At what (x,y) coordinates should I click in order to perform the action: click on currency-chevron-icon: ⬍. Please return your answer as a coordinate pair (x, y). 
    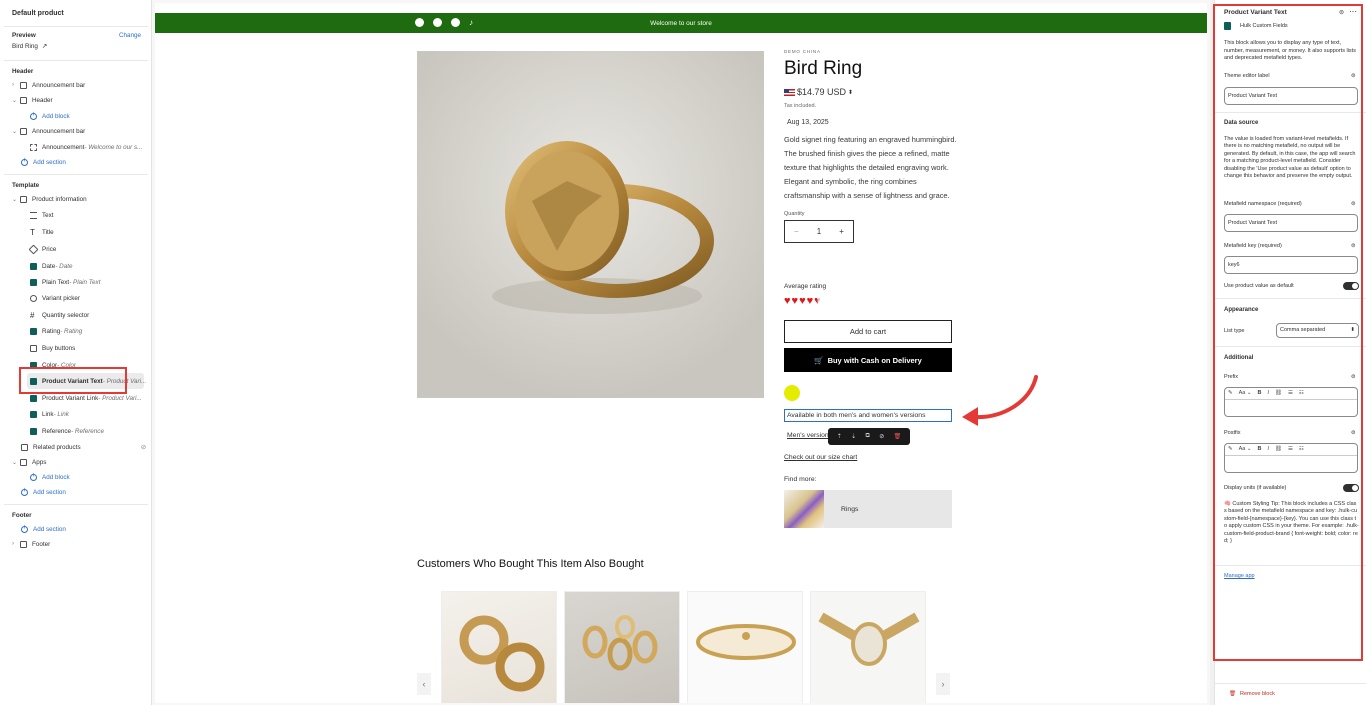
    Looking at the image, I should click on (850, 92).